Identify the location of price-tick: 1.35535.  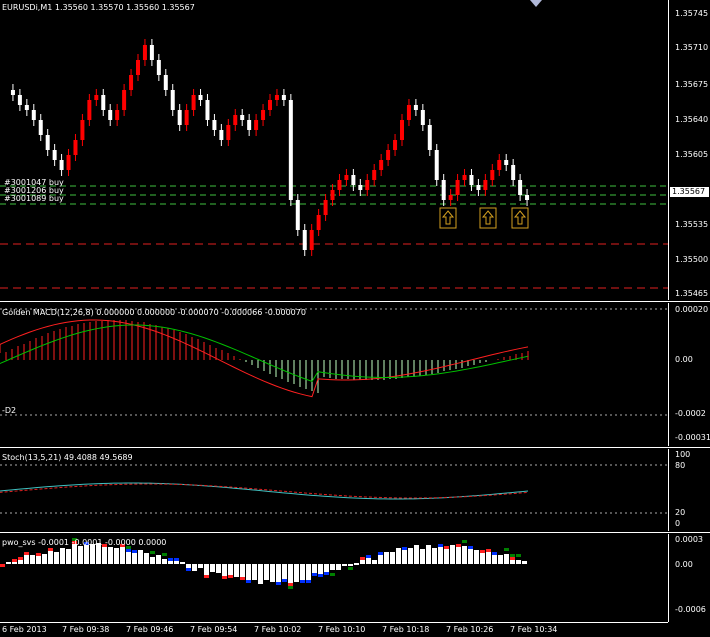
(692, 224).